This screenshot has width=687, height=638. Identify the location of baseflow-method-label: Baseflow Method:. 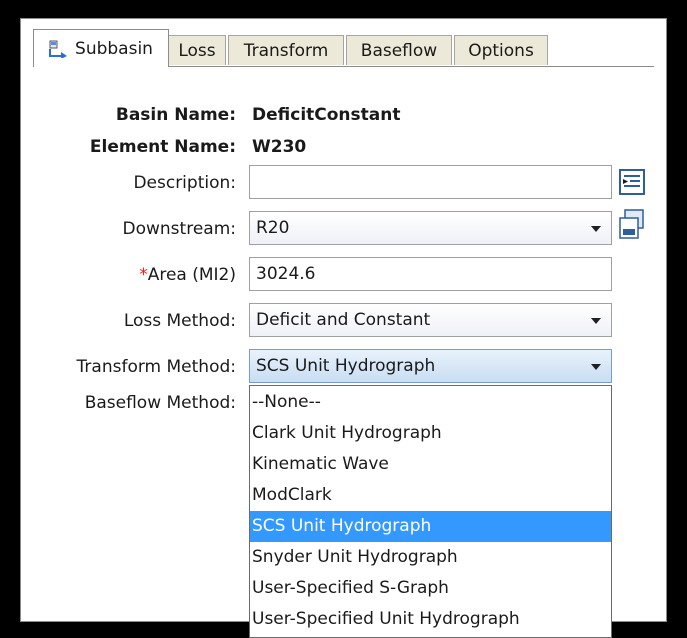
(160, 403).